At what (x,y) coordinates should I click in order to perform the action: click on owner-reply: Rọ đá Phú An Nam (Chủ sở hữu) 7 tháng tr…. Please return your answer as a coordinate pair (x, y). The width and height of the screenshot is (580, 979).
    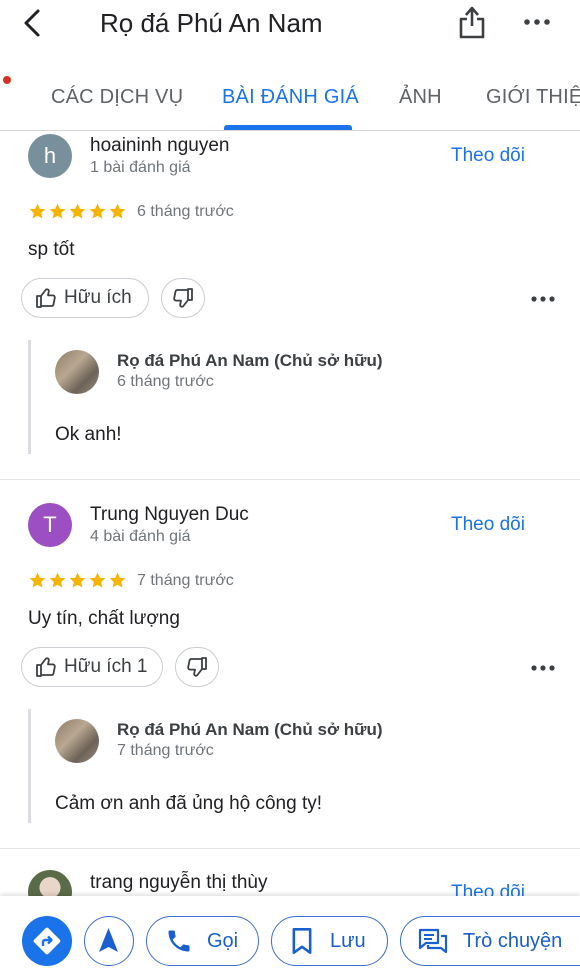
    Looking at the image, I should click on (304, 766).